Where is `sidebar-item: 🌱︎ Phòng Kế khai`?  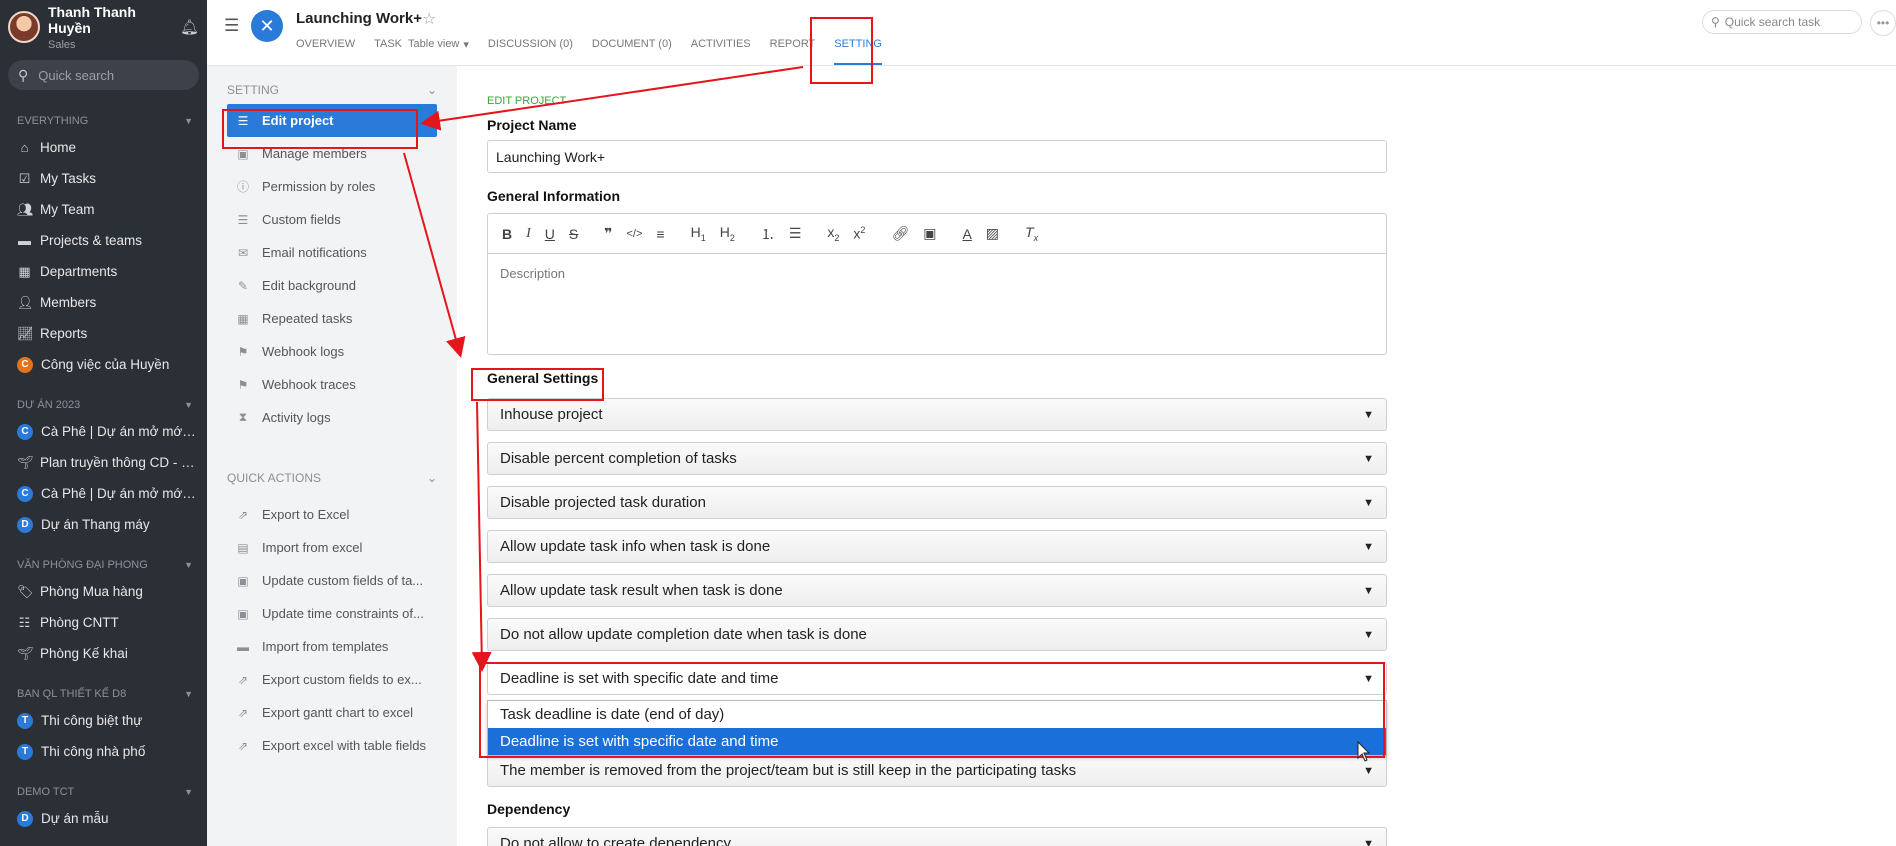 sidebar-item: 🌱︎ Phòng Kế khai is located at coordinates (103, 653).